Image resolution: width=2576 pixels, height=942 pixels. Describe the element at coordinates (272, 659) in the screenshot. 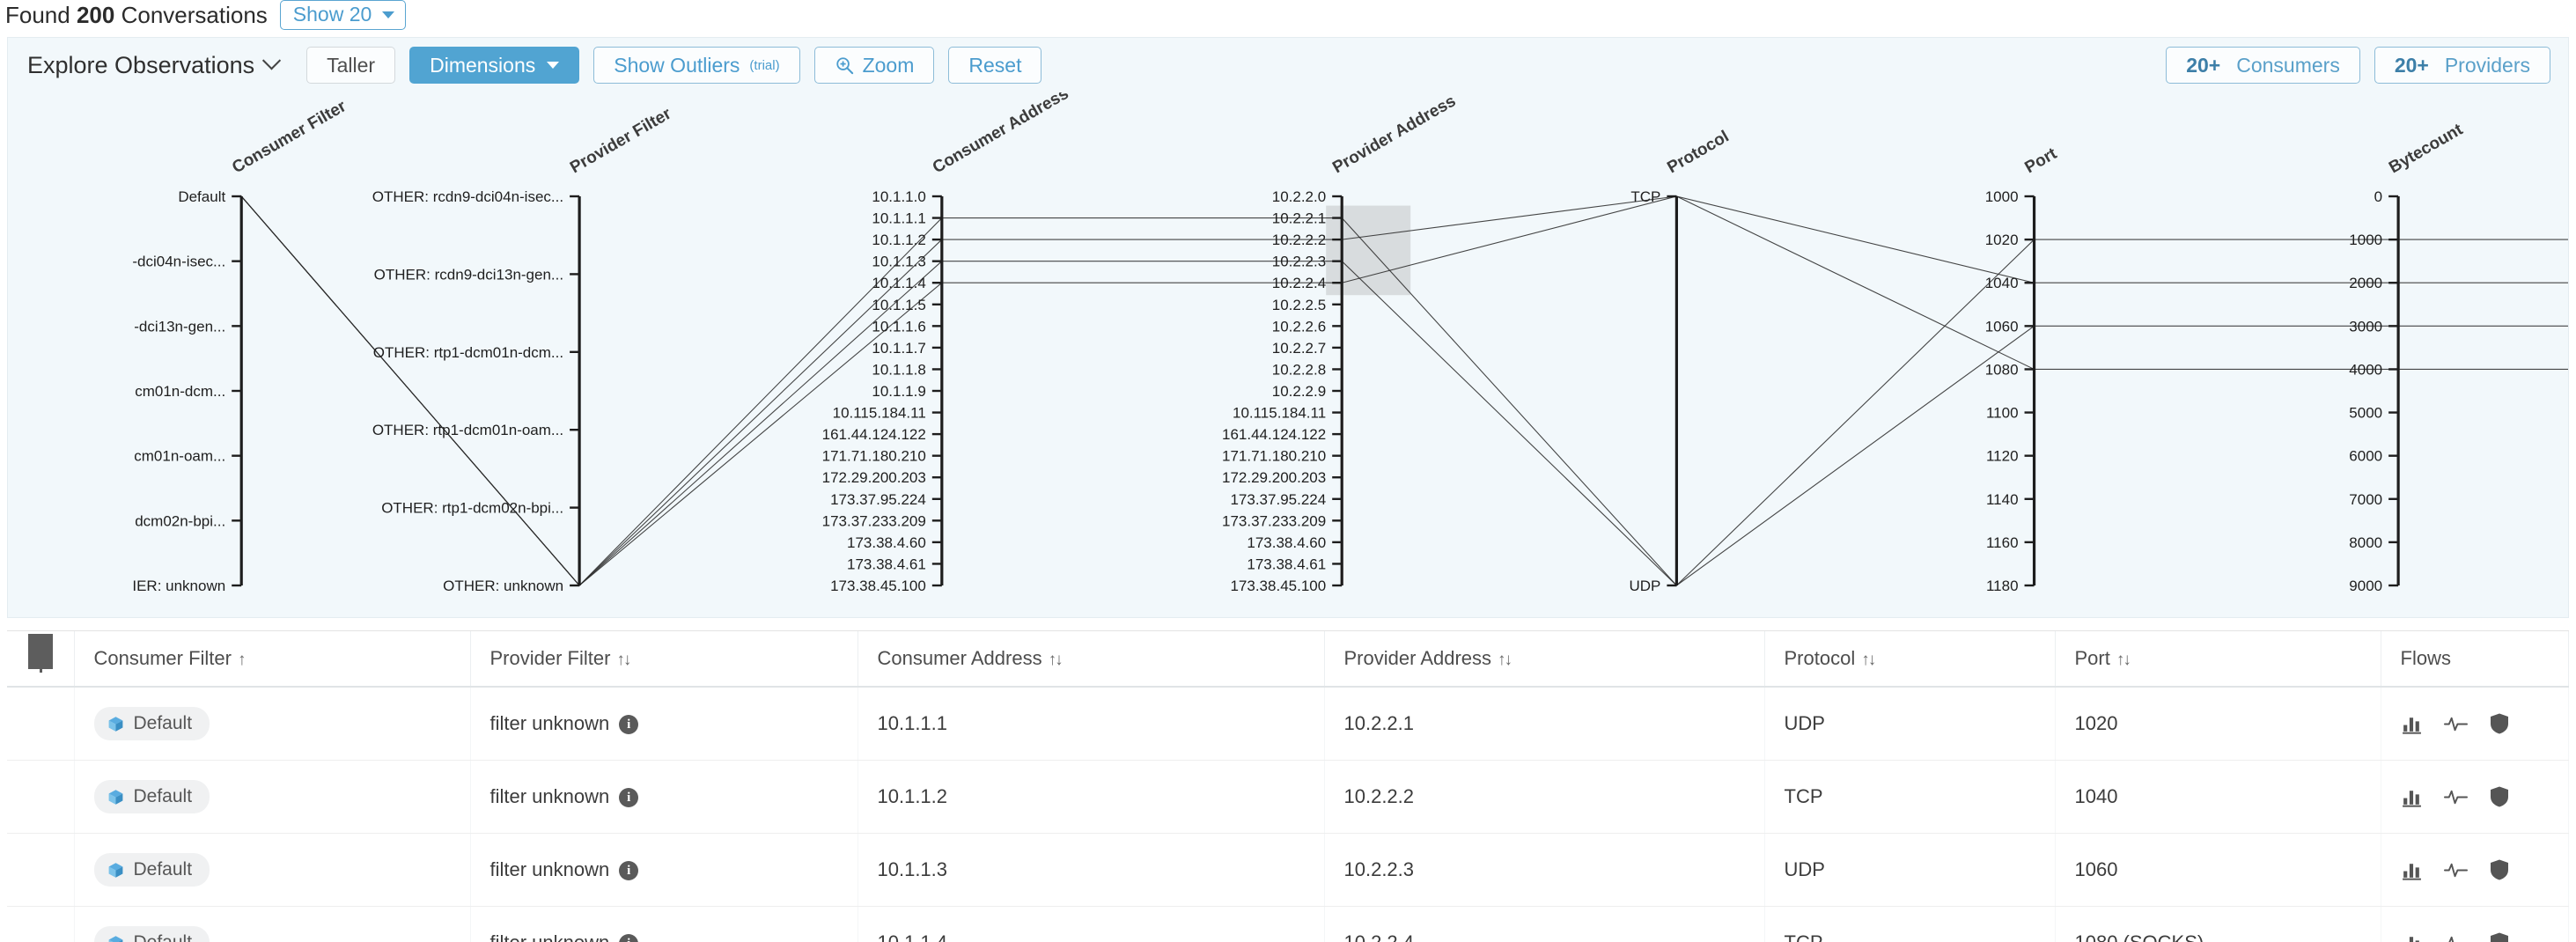

I see `column-header-consumer-filter: Consumer Filter ↑` at that location.